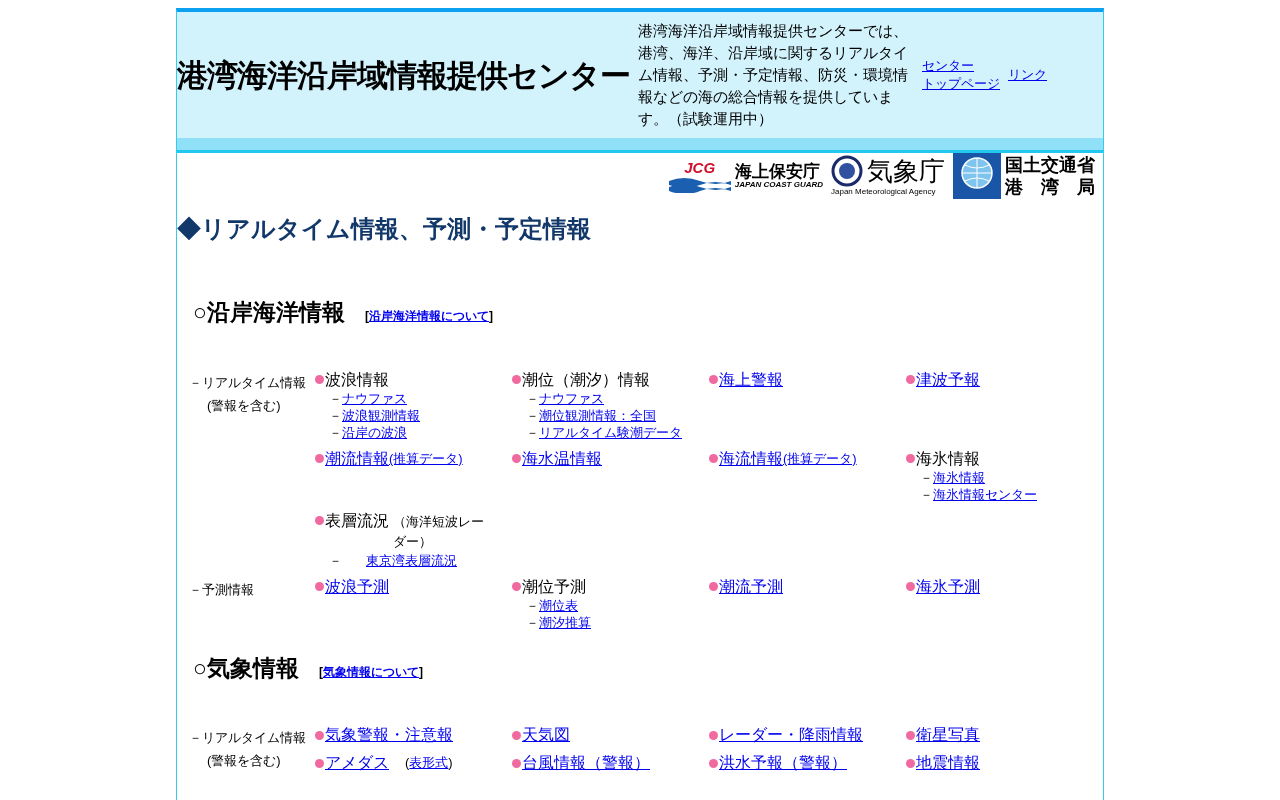 The height and width of the screenshot is (800, 1280). What do you see at coordinates (700, 167) in the screenshot?
I see `logo-mark: JCG` at bounding box center [700, 167].